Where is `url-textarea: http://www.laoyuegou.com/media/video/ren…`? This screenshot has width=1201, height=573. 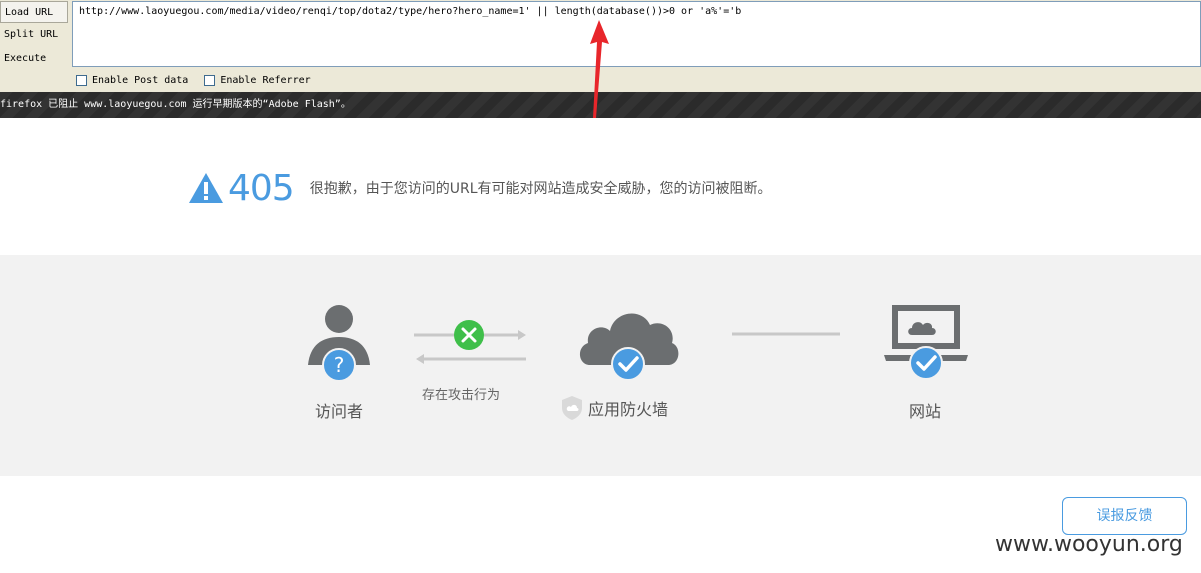 url-textarea: http://www.laoyuegou.com/media/video/ren… is located at coordinates (636, 34).